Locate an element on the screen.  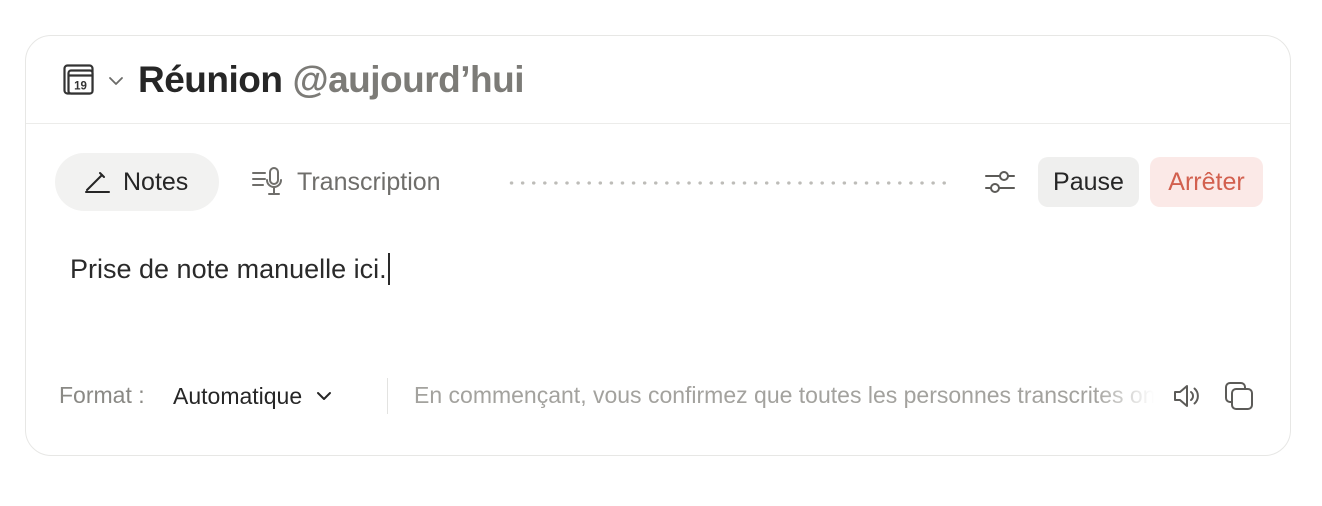
divider is located at coordinates (387, 396).